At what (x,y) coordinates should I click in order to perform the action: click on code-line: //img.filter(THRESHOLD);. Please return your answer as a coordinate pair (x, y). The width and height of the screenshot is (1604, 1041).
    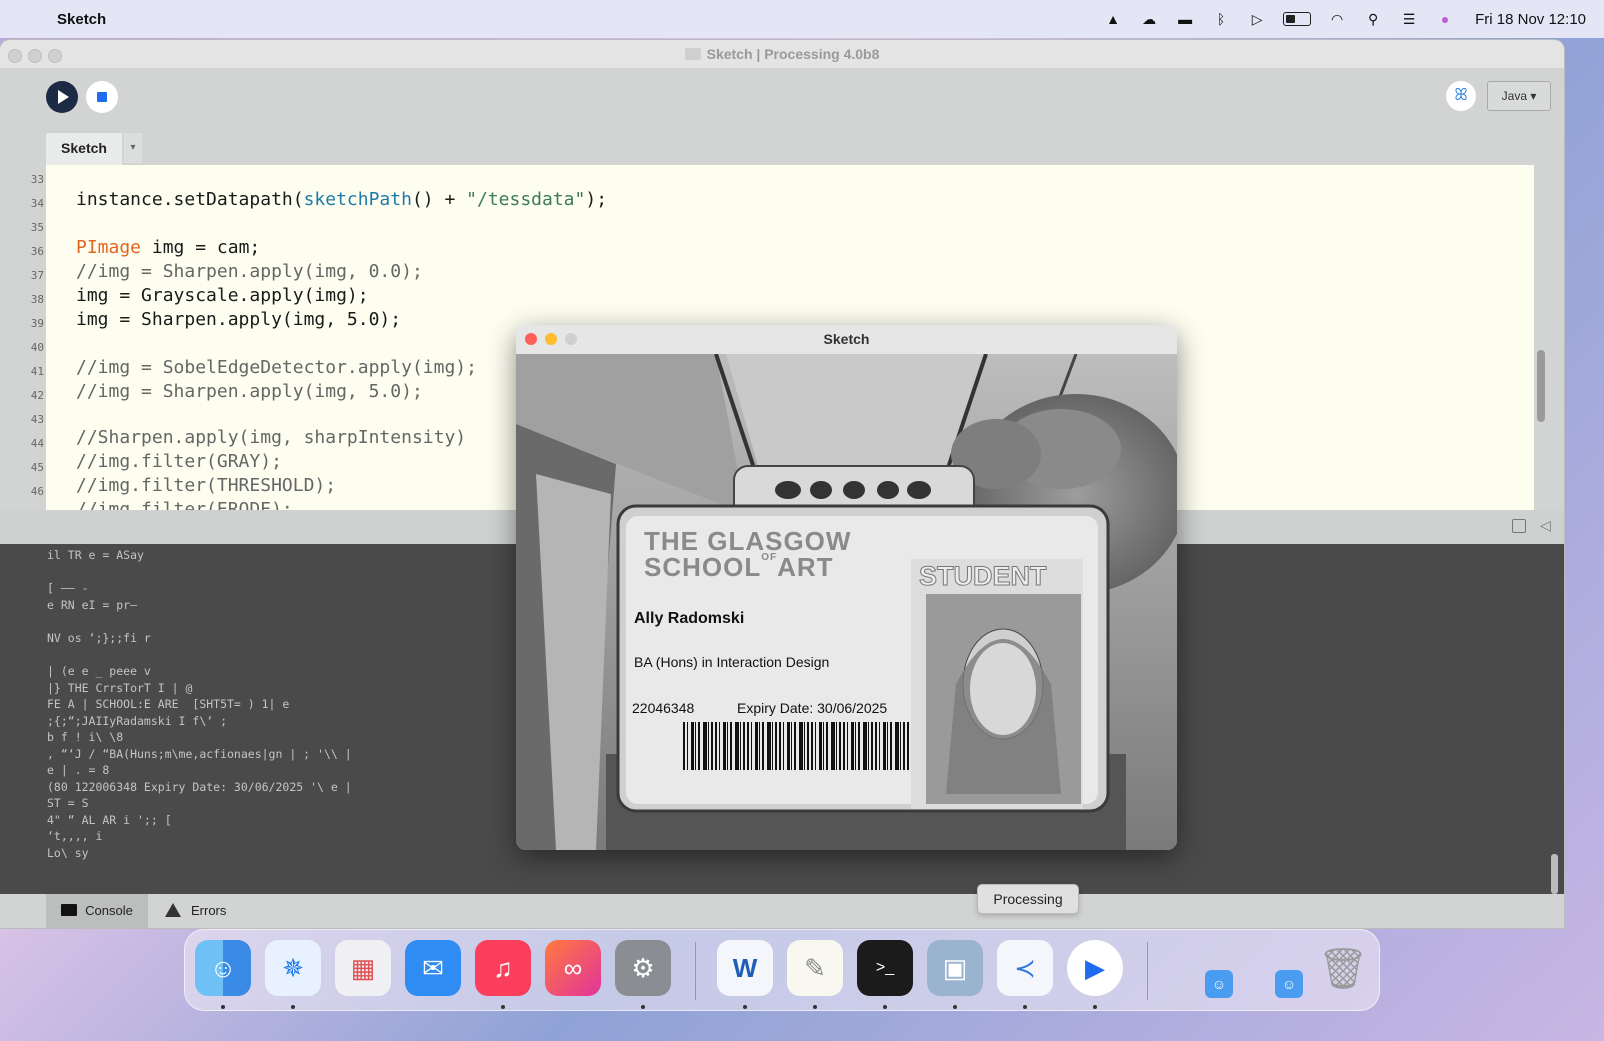
    Looking at the image, I should click on (206, 485).